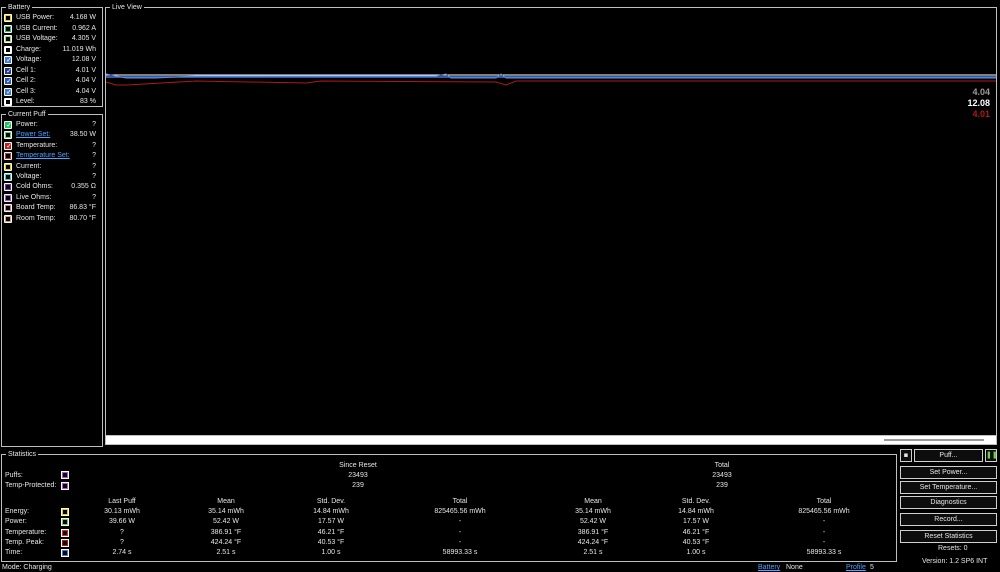  I want to click on list-item: Room Temp: 80.70 °F, so click(52, 219).